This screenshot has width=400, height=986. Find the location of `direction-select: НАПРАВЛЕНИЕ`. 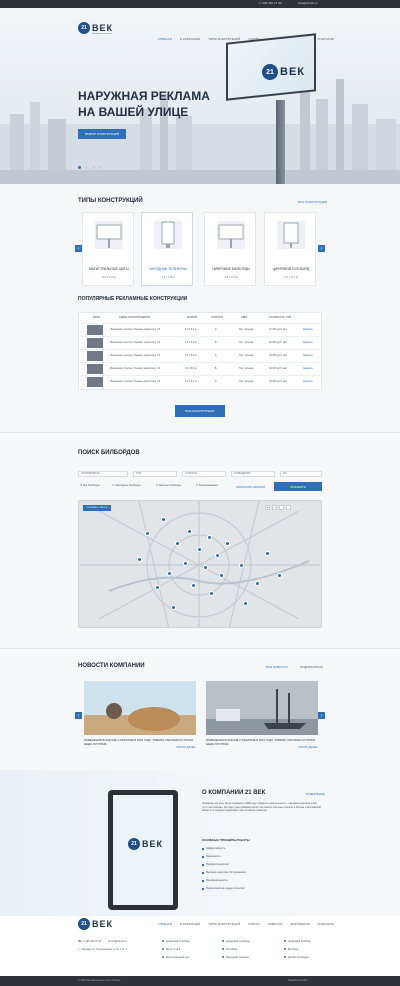

direction-select: НАПРАВЛЕНИЕ is located at coordinates (103, 474).